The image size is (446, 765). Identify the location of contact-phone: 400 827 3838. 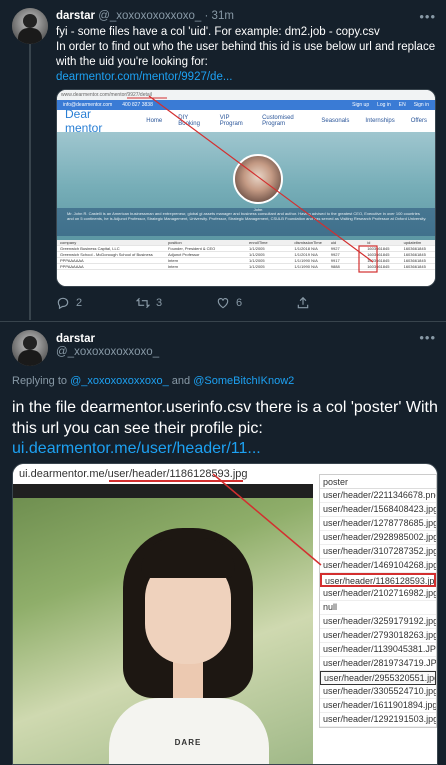
(137, 105).